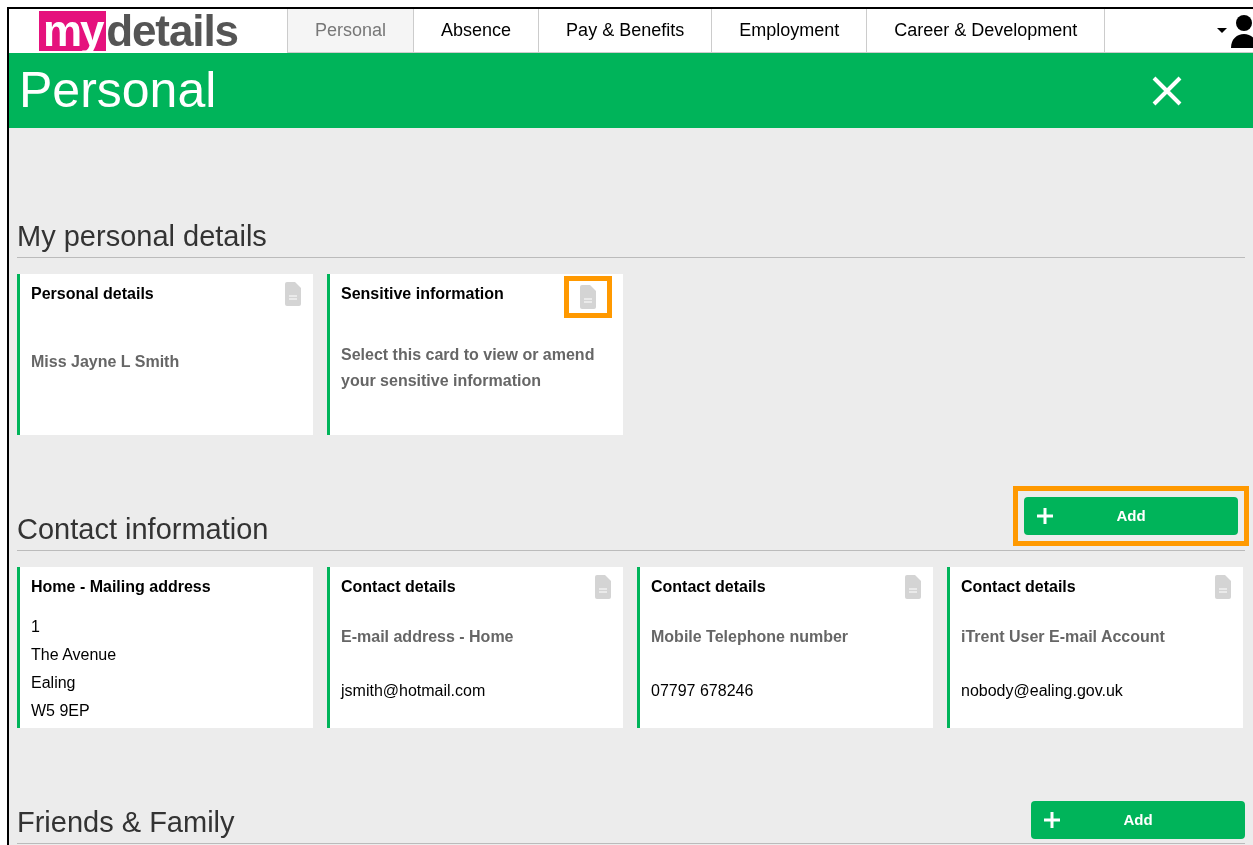 The width and height of the screenshot is (1253, 845). Describe the element at coordinates (126, 822) in the screenshot. I see `section-heading: Friends & Family` at that location.